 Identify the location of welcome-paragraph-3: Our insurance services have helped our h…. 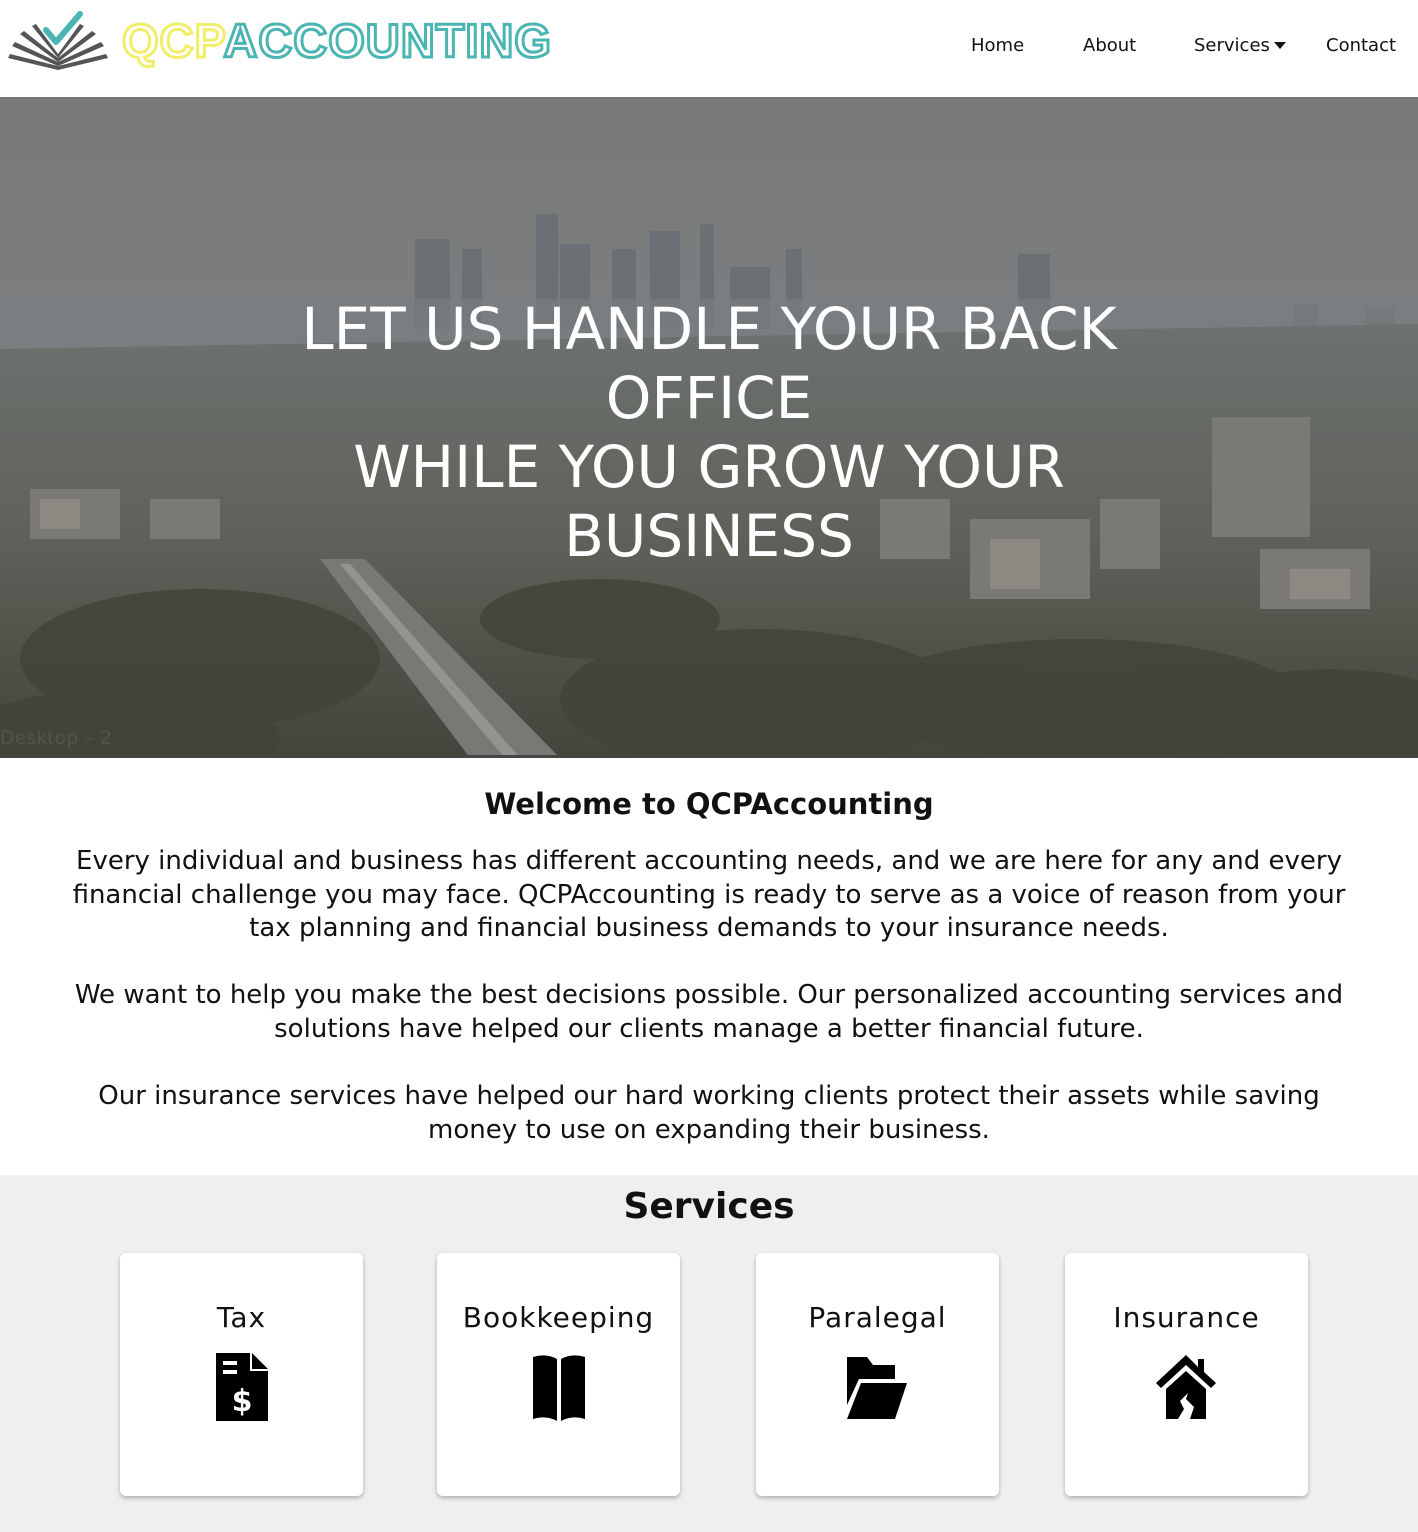
(709, 1113).